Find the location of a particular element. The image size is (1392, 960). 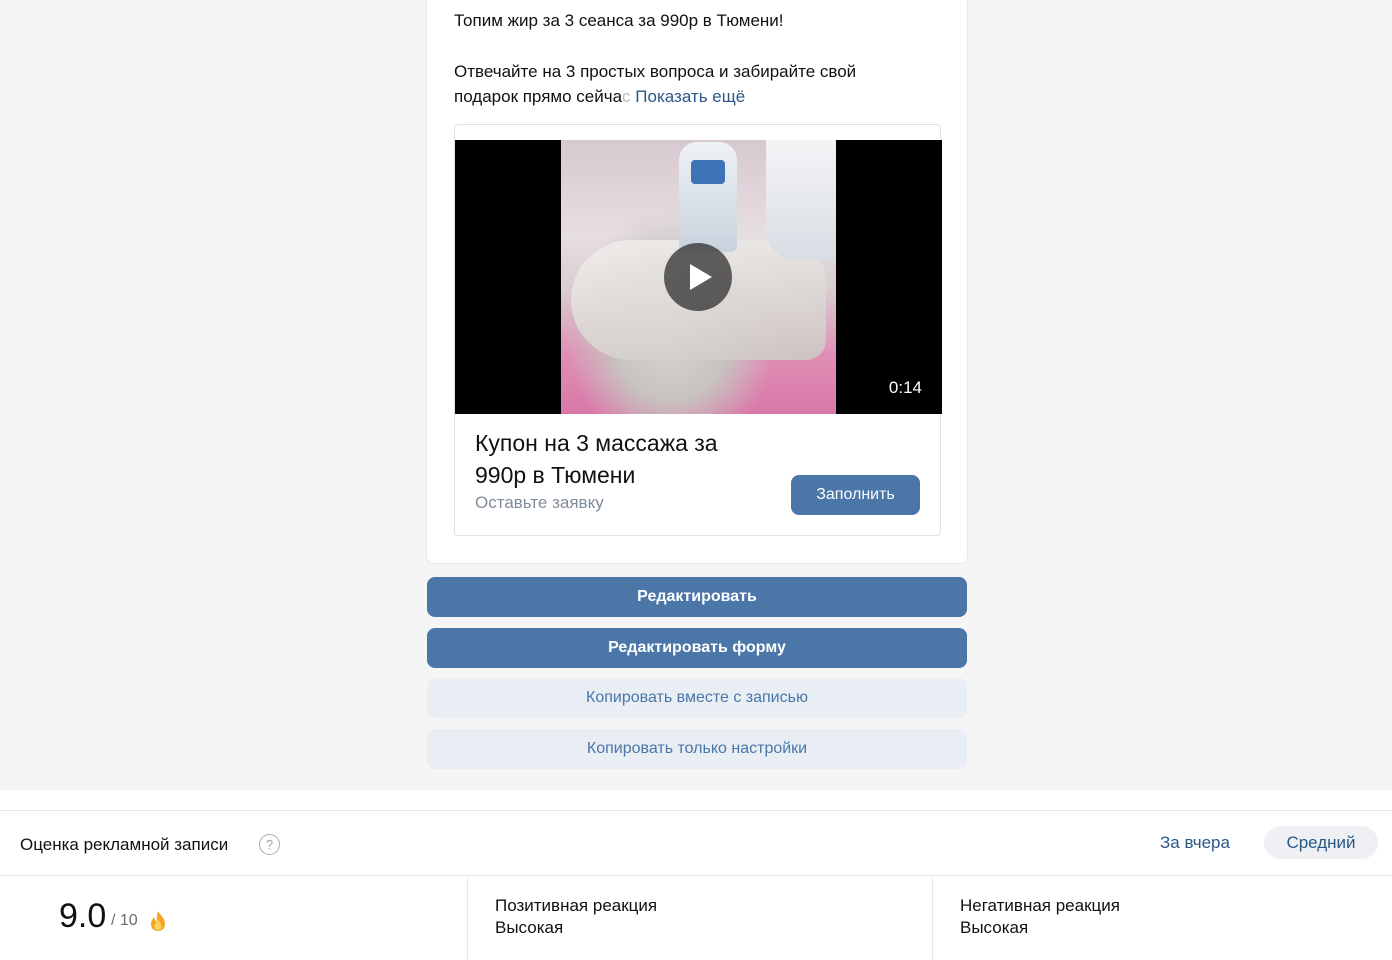

video-player: 0:14 is located at coordinates (698, 277).